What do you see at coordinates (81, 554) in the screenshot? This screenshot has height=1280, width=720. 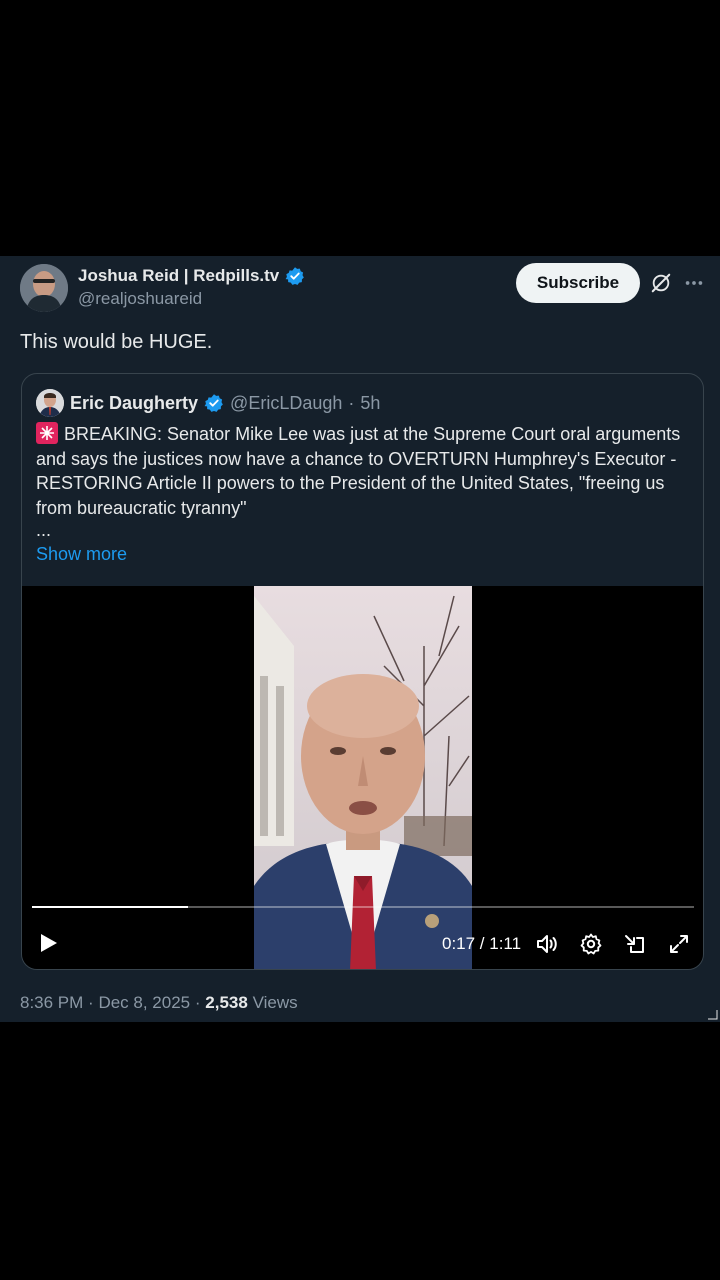 I see `show-more-link: Show more` at bounding box center [81, 554].